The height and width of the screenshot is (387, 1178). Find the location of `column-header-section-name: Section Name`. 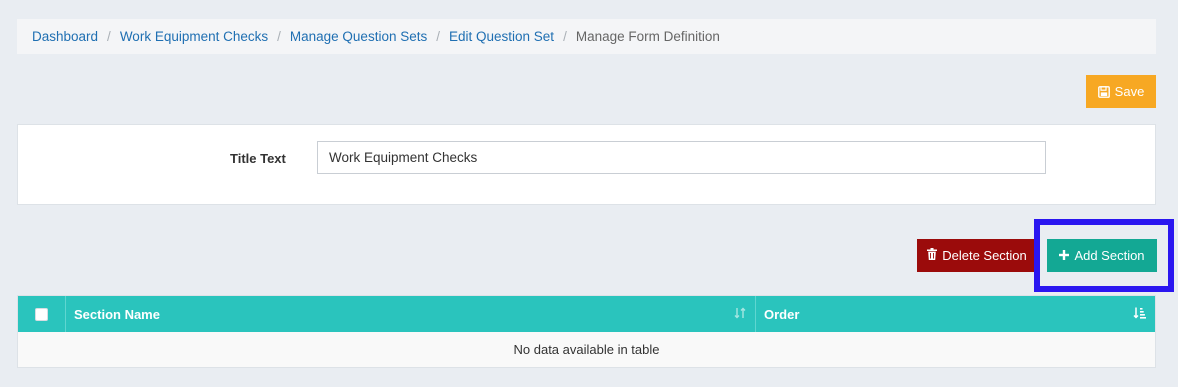

column-header-section-name: Section Name is located at coordinates (411, 314).